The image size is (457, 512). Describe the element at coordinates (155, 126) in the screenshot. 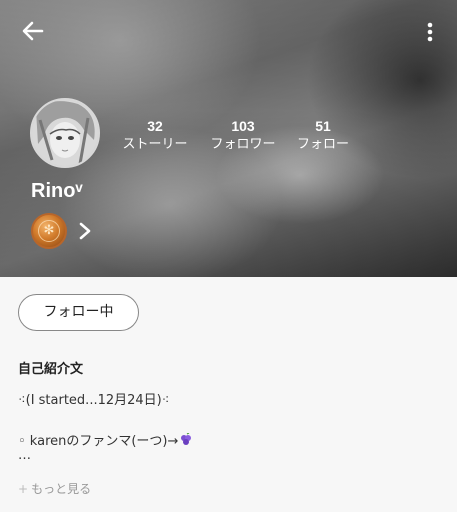

I see `stories-count: 32` at that location.